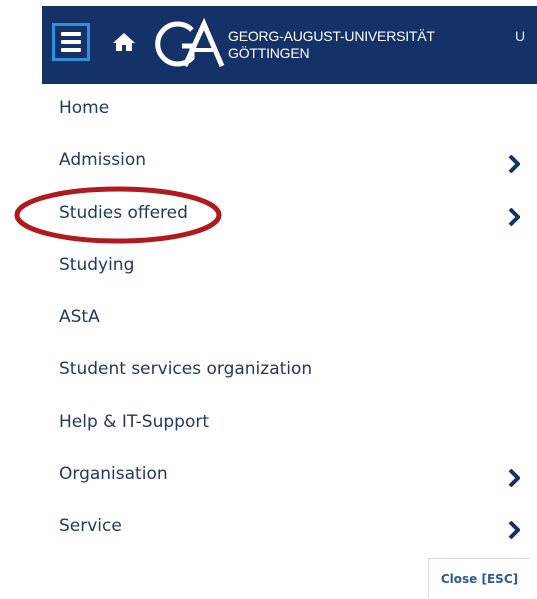 This screenshot has height=599, width=537. What do you see at coordinates (286, 215) in the screenshot?
I see `nav-item-studies-offered: Studies offered` at bounding box center [286, 215].